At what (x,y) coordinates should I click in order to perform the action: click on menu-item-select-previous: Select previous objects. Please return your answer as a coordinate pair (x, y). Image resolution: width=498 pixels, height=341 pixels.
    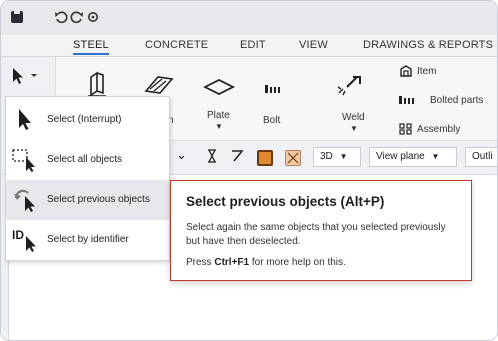
    Looking at the image, I should click on (87, 200).